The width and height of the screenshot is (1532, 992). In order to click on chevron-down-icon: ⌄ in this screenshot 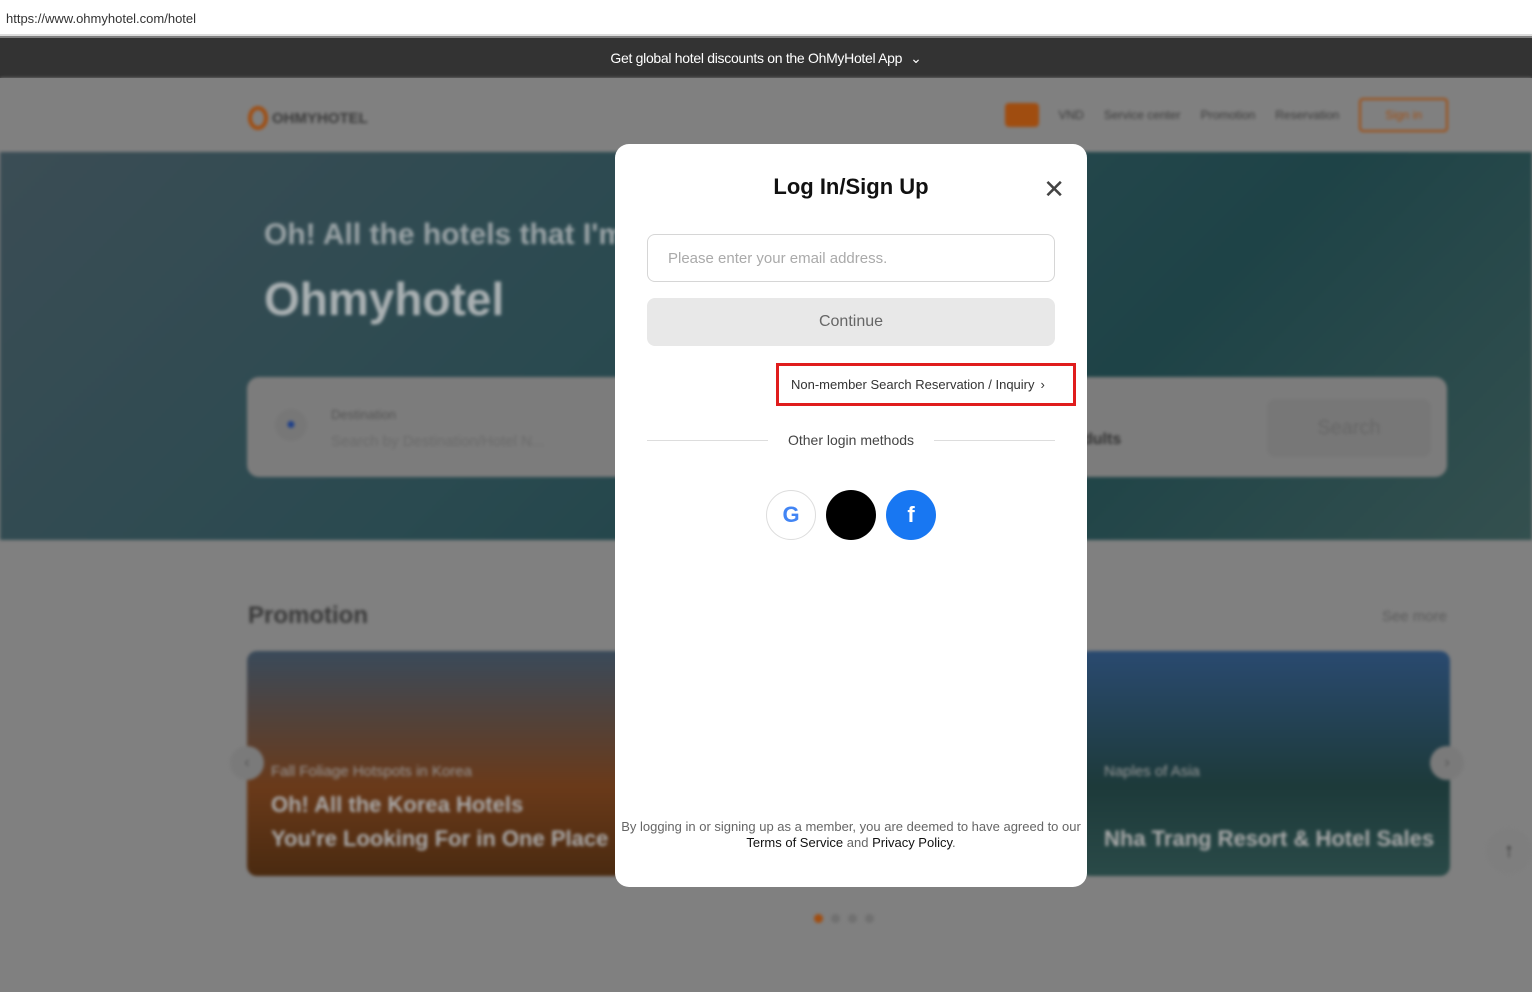, I will do `click(916, 57)`.